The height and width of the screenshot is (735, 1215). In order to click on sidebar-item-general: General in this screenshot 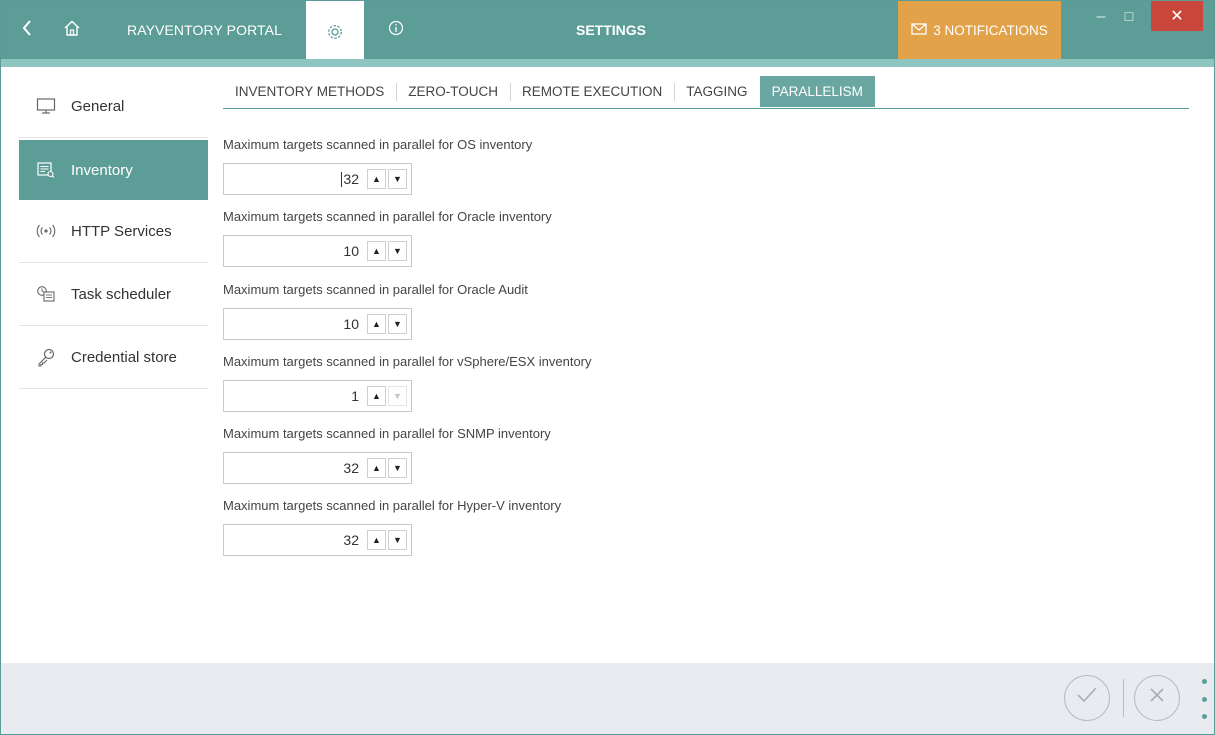, I will do `click(113, 106)`.